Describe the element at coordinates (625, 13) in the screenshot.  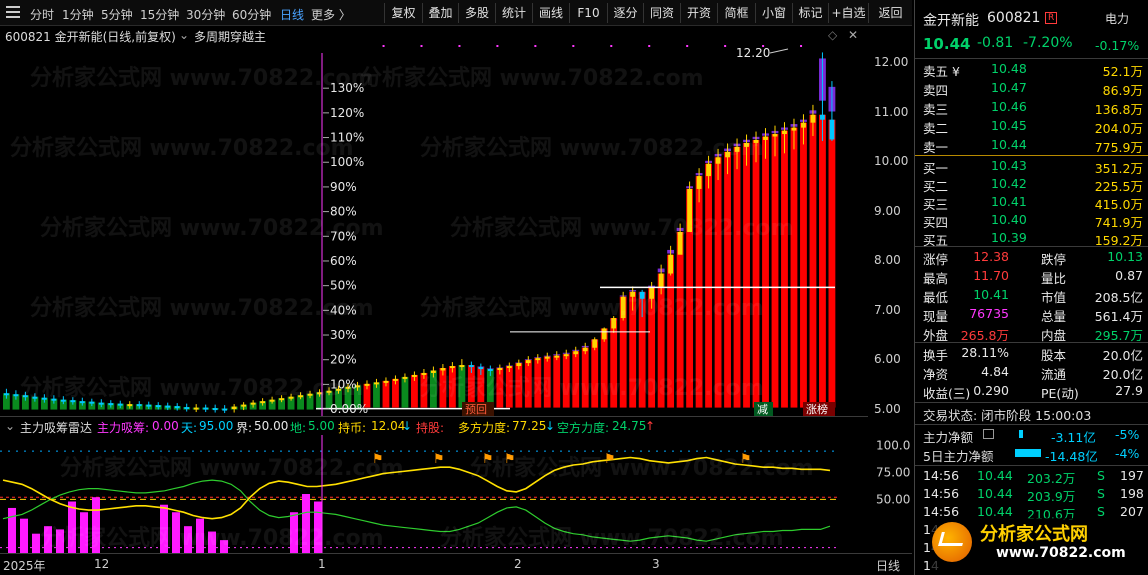
I see `btn-zhufen: 逐分` at that location.